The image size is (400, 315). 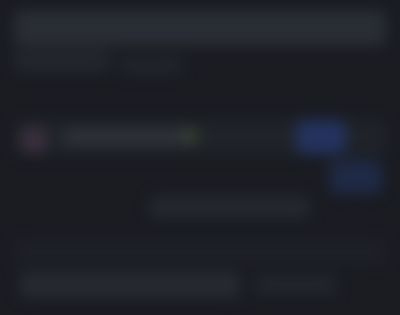 What do you see at coordinates (230, 207) in the screenshot?
I see `content-line-block` at bounding box center [230, 207].